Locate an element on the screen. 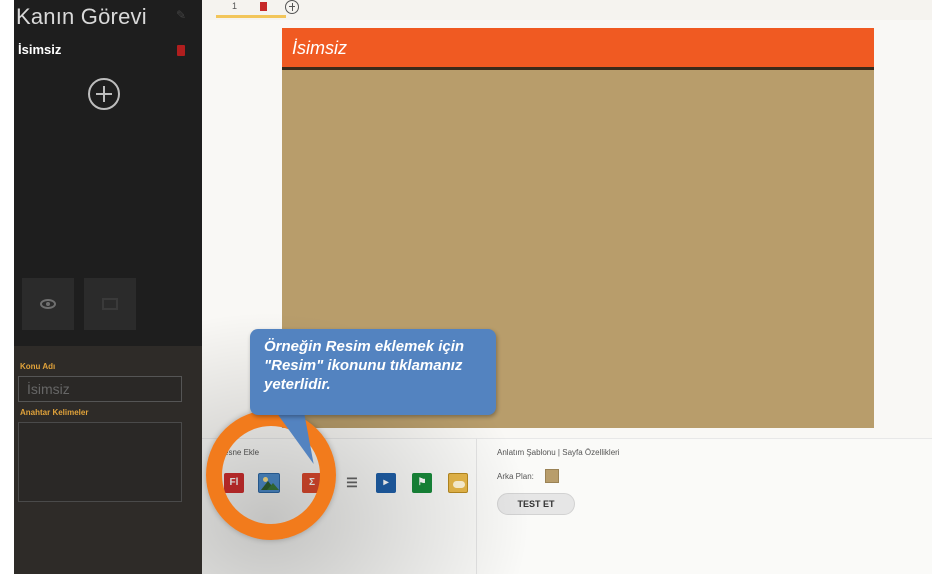 This screenshot has height=574, width=932. keywords-label: Anahtar Kelimeler is located at coordinates (54, 412).